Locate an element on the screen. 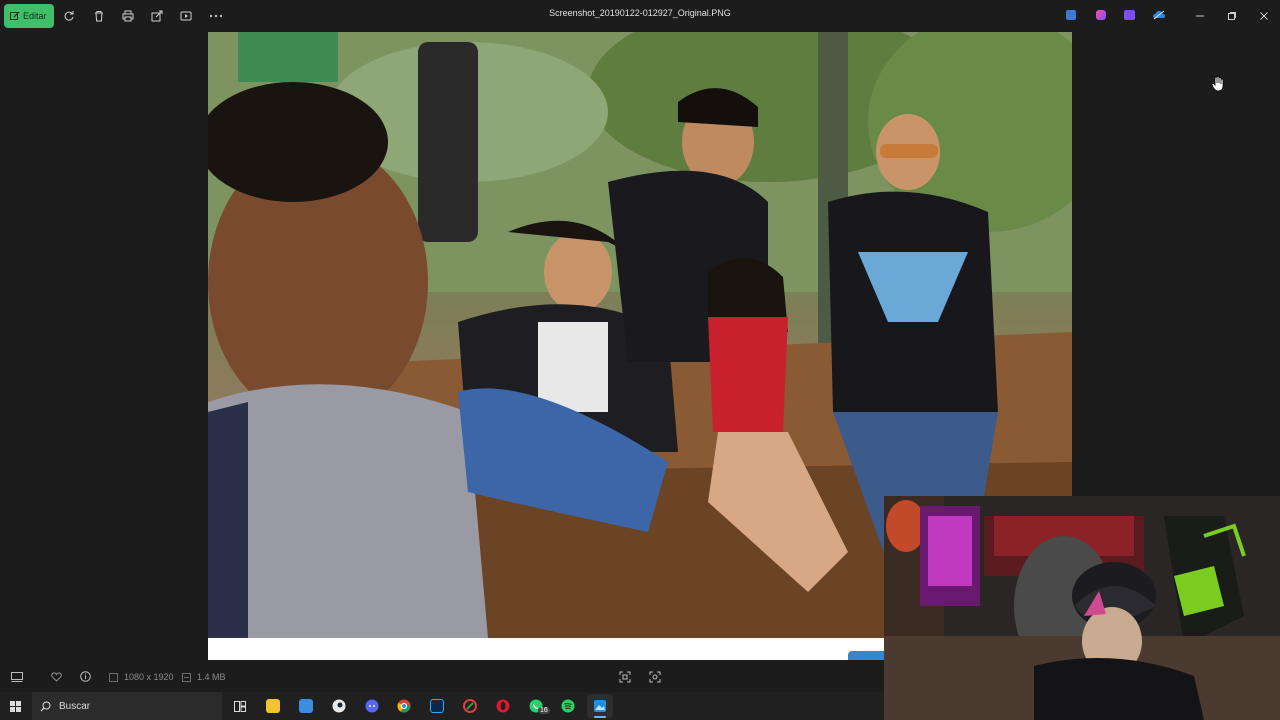 This screenshot has width=1280, height=720. file-explorer-icon is located at coordinates (273, 706).